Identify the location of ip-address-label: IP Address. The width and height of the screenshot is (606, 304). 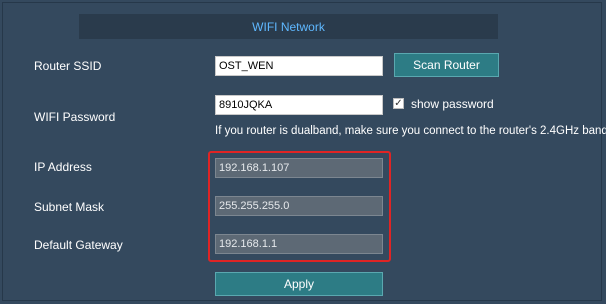
(63, 167).